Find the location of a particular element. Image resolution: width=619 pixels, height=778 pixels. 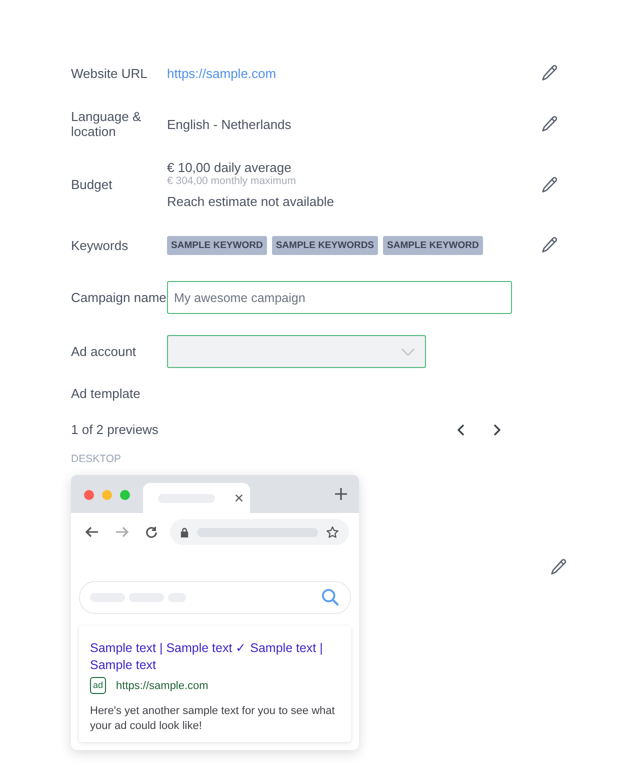

reload-icon is located at coordinates (151, 532).